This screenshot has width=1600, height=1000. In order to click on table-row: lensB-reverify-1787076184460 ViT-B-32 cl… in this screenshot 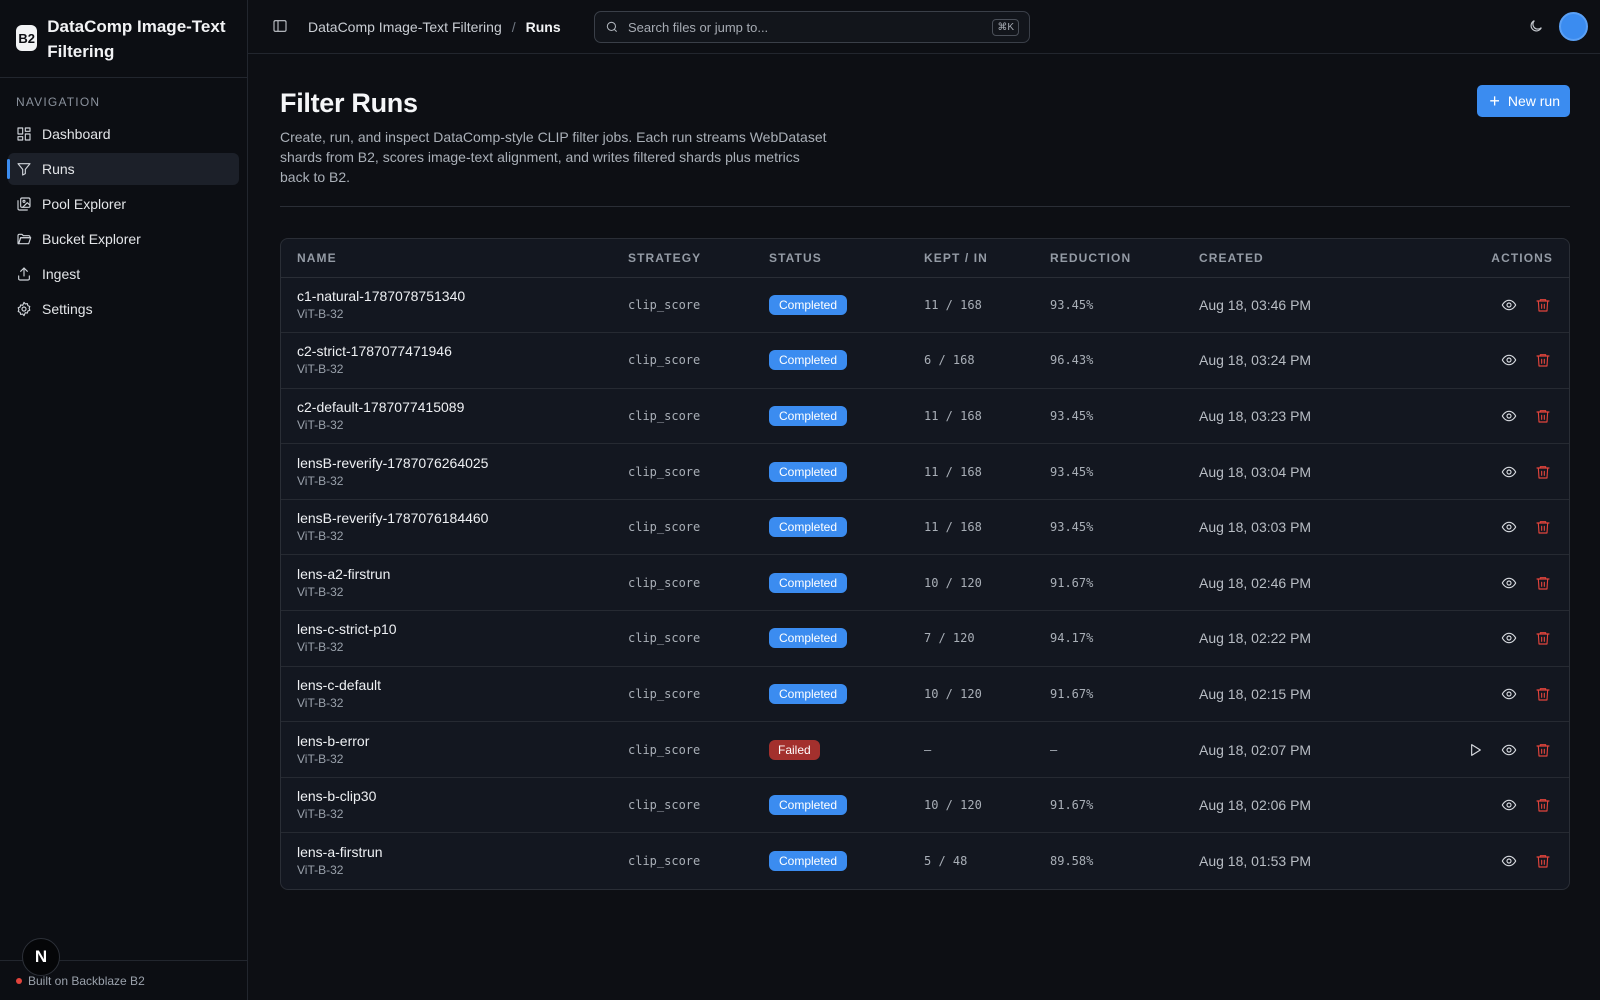, I will do `click(925, 527)`.